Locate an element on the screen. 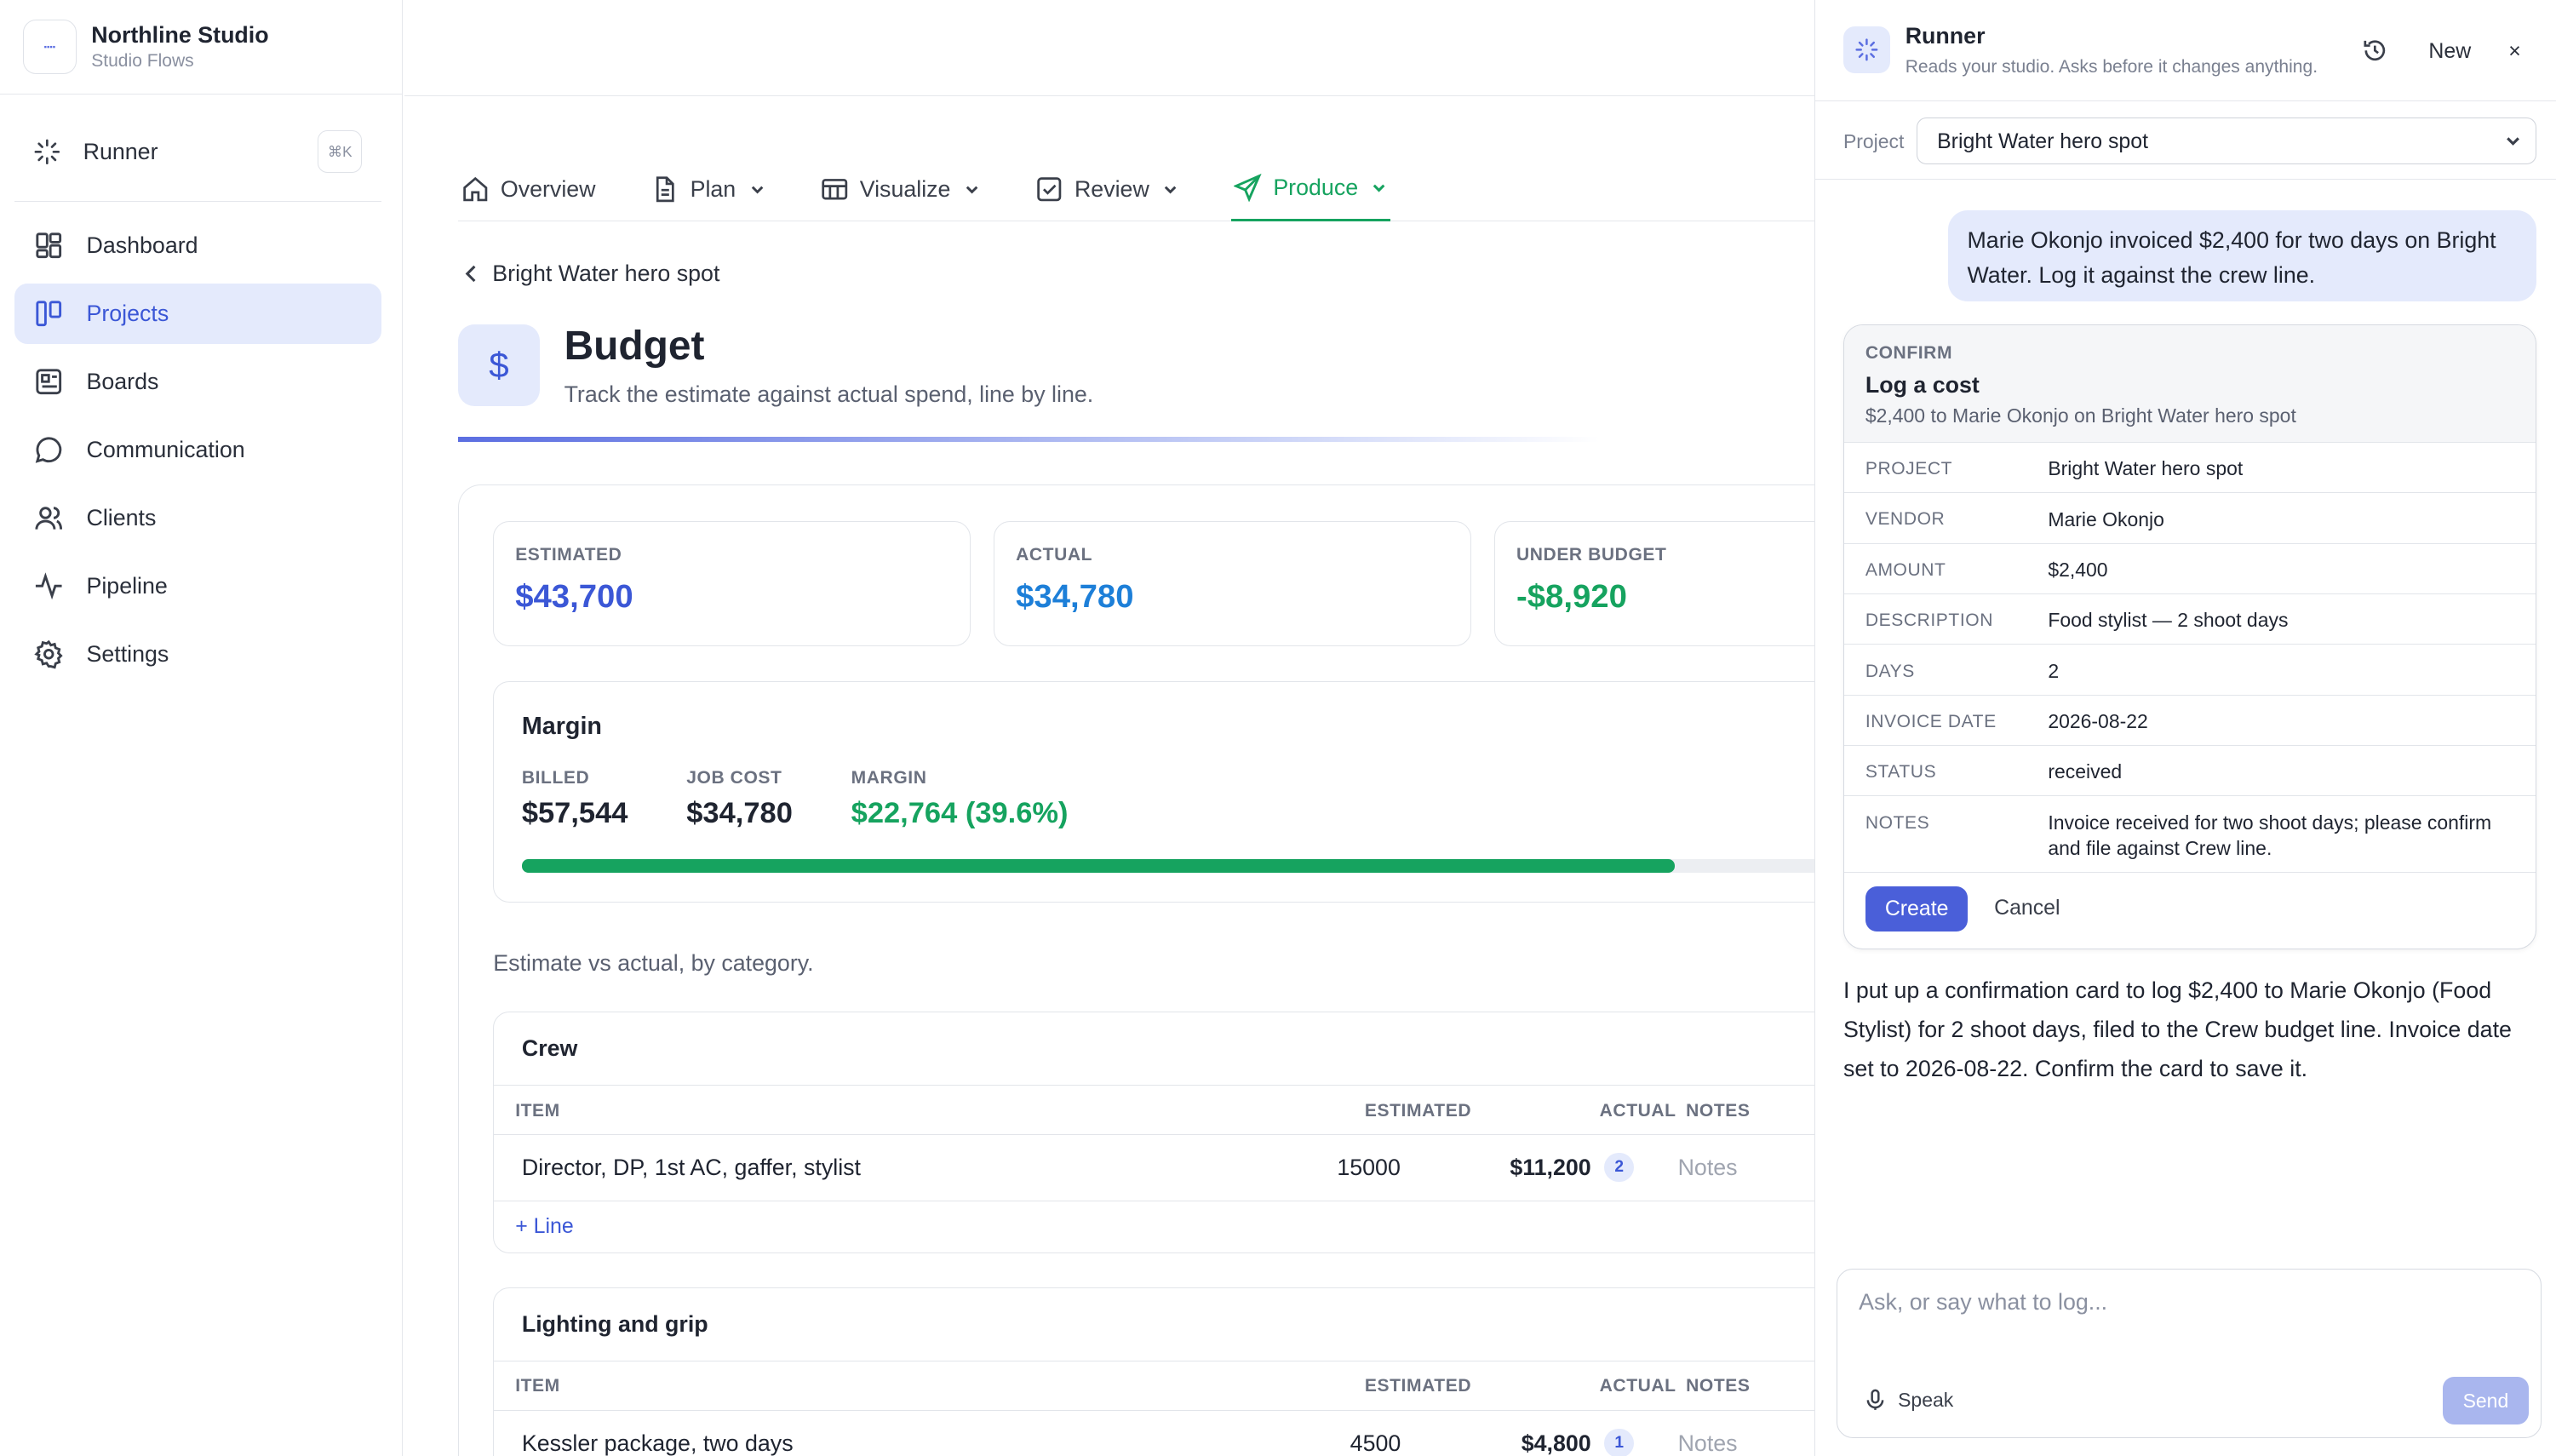 This screenshot has height=1456, width=2556. stat-estimated: ESTIMATED $43,700 is located at coordinates (732, 584).